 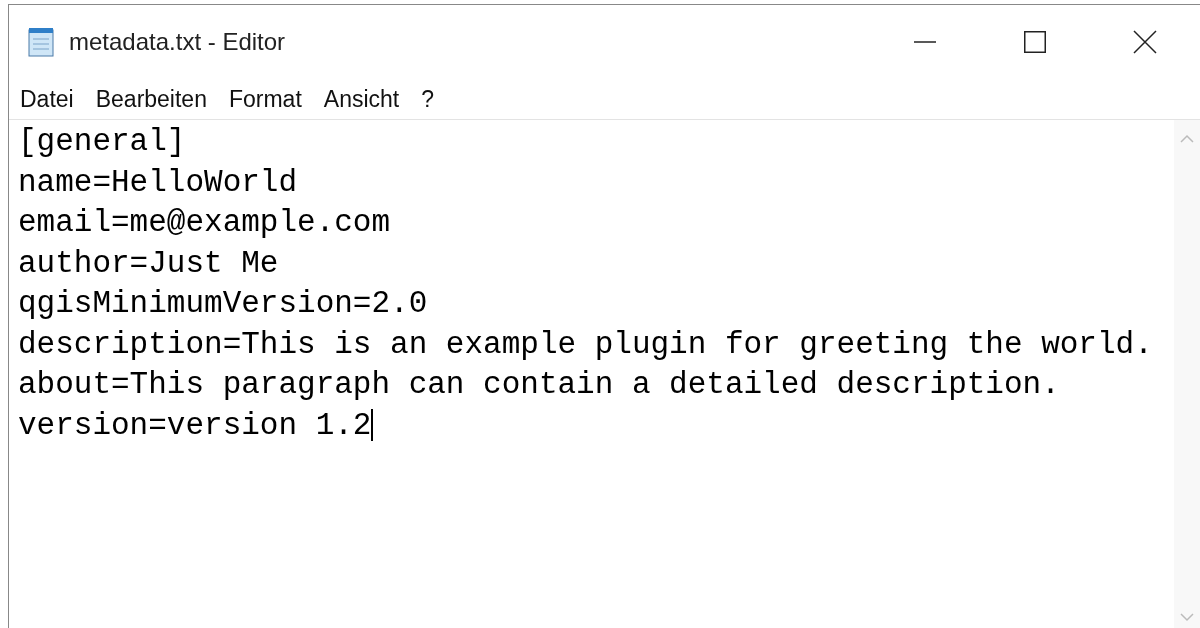 I want to click on menu-item: Ansicht, so click(x=361, y=99).